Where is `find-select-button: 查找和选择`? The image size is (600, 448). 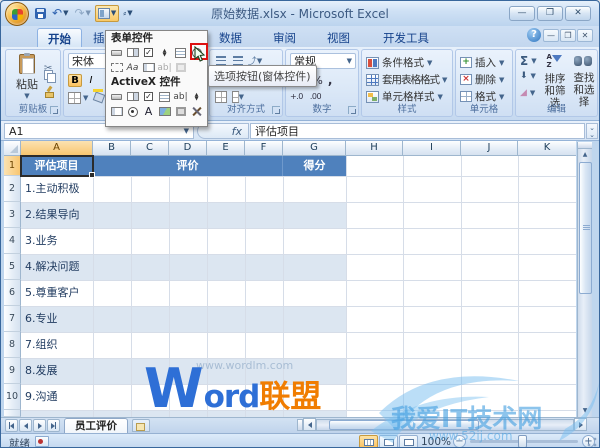 find-select-button: 查找和选择 is located at coordinates (583, 80).